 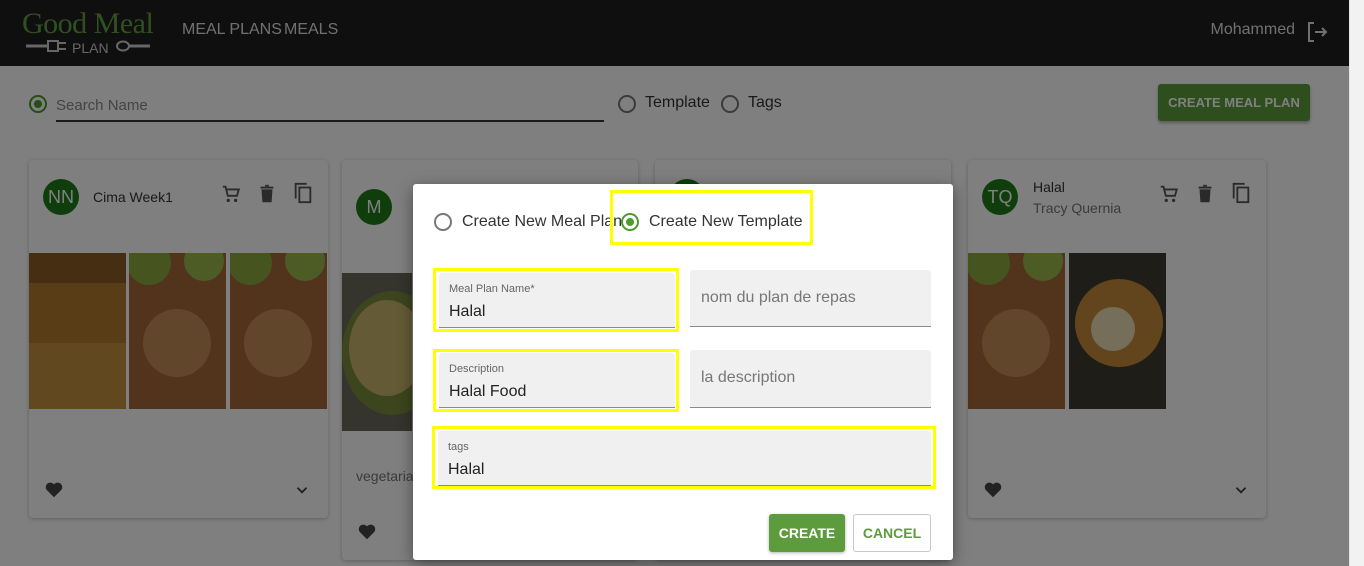 What do you see at coordinates (726, 222) in the screenshot?
I see `create-template-label: Create New Template` at bounding box center [726, 222].